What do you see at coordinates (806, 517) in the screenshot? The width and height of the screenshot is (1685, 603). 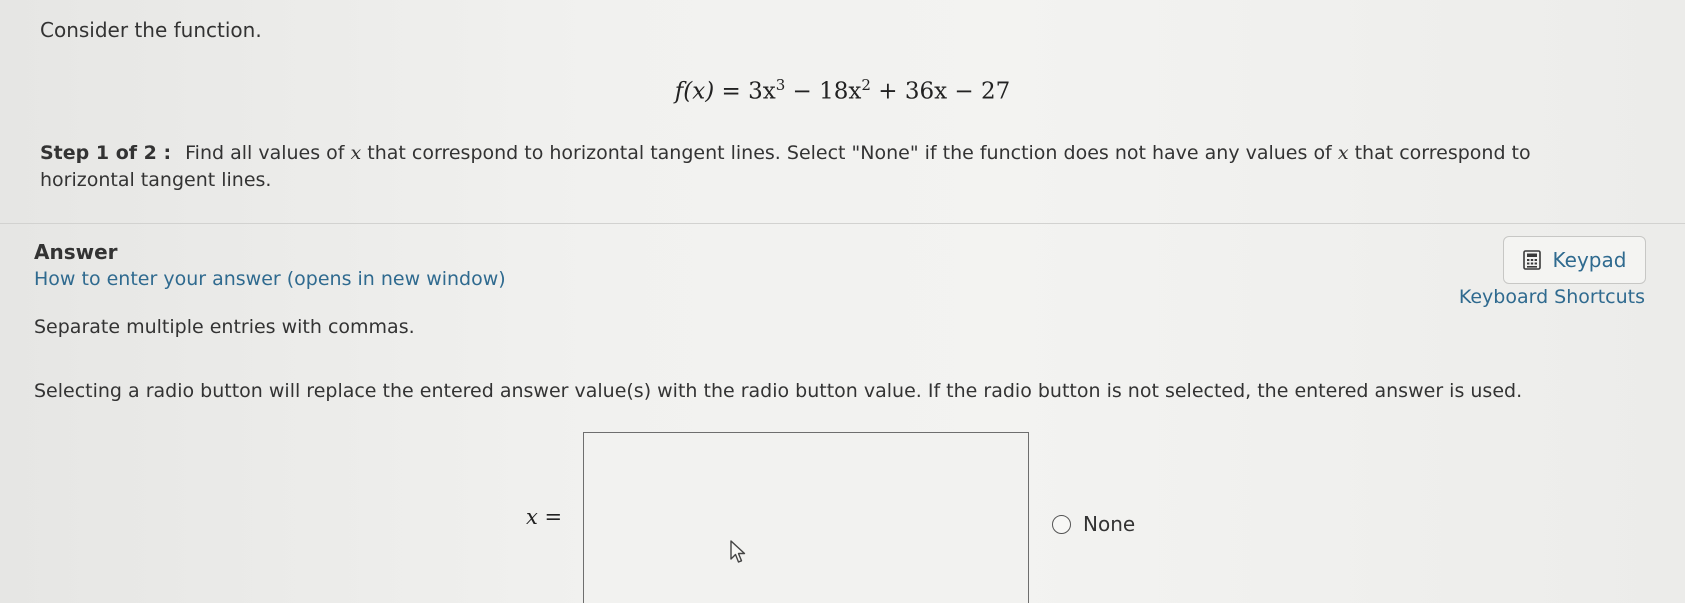 I see `answer-input` at bounding box center [806, 517].